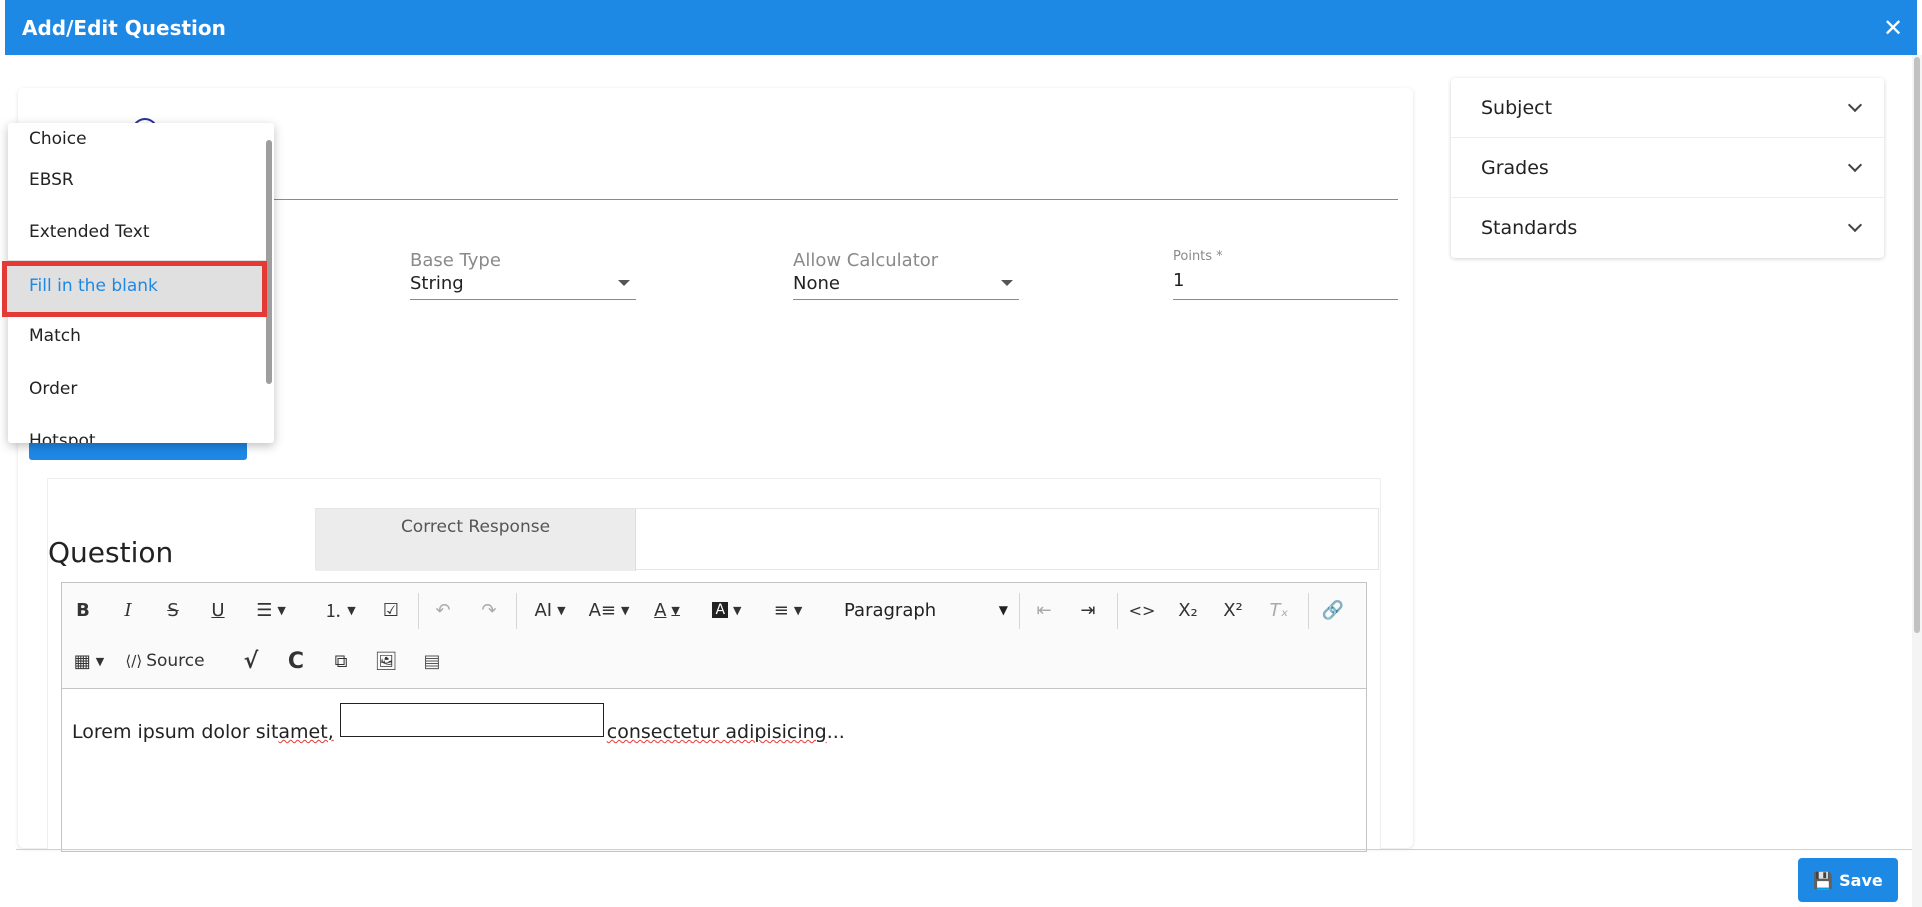 Image resolution: width=1922 pixels, height=907 pixels. Describe the element at coordinates (391, 610) in the screenshot. I see `todo-list-icon: ☑` at that location.